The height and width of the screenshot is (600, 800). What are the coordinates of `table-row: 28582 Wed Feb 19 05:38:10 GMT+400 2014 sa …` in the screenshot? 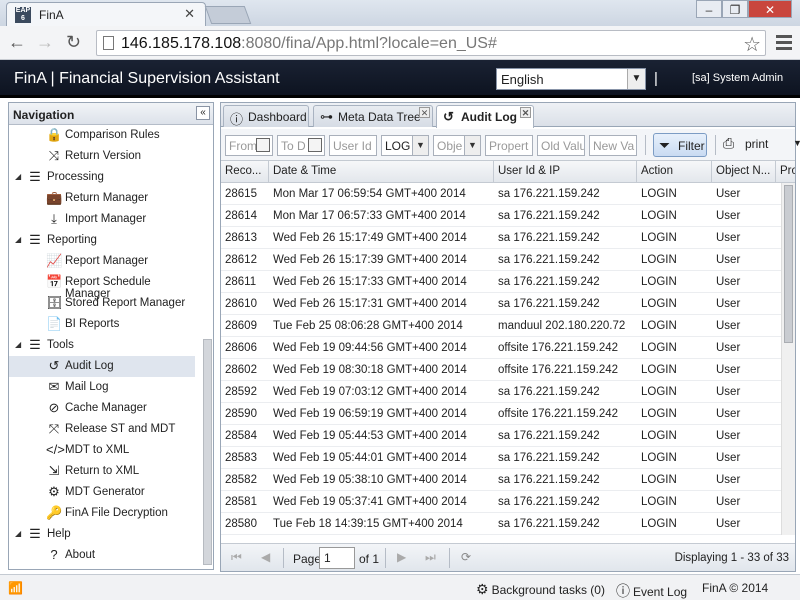 It's located at (501, 480).